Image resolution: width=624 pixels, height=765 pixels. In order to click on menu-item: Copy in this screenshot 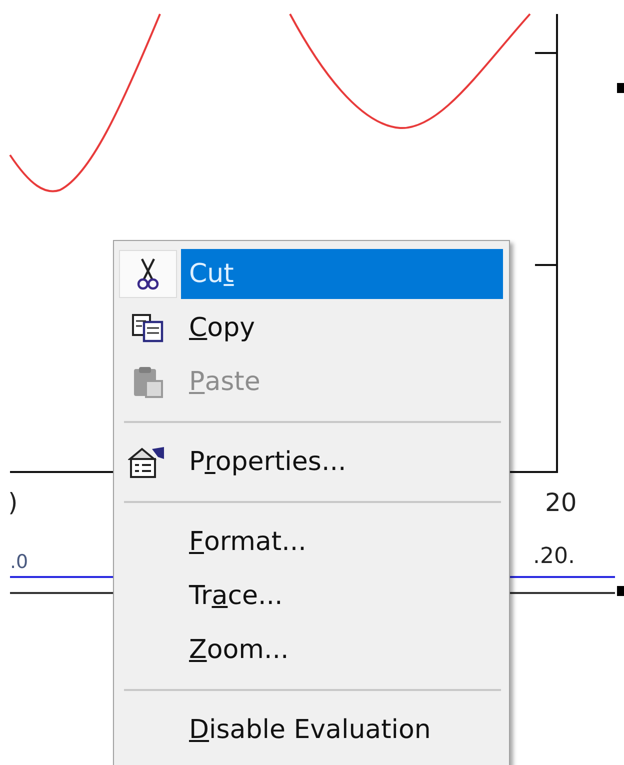, I will do `click(342, 328)`.